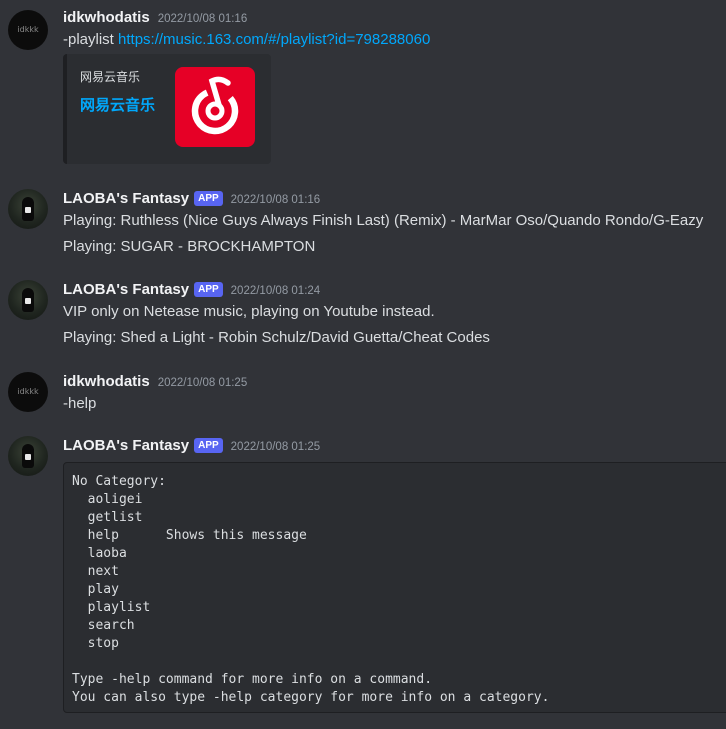 The height and width of the screenshot is (729, 726). I want to click on embed-title: 网易云音乐, so click(117, 104).